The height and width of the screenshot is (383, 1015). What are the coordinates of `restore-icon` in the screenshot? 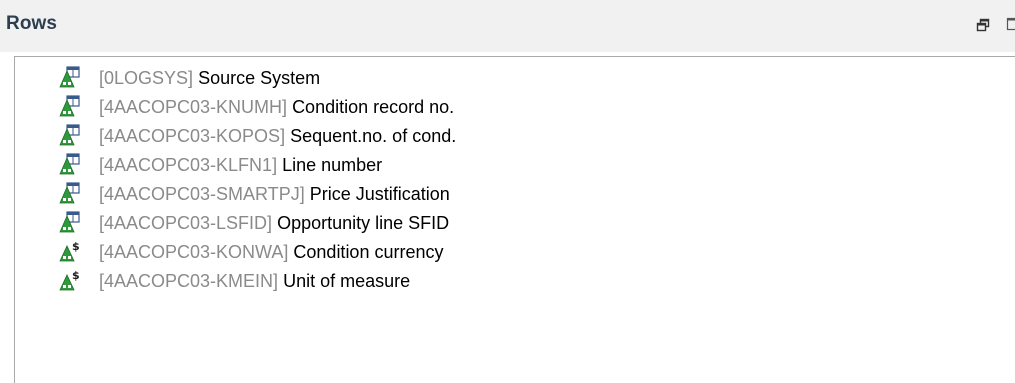 It's located at (983, 25).